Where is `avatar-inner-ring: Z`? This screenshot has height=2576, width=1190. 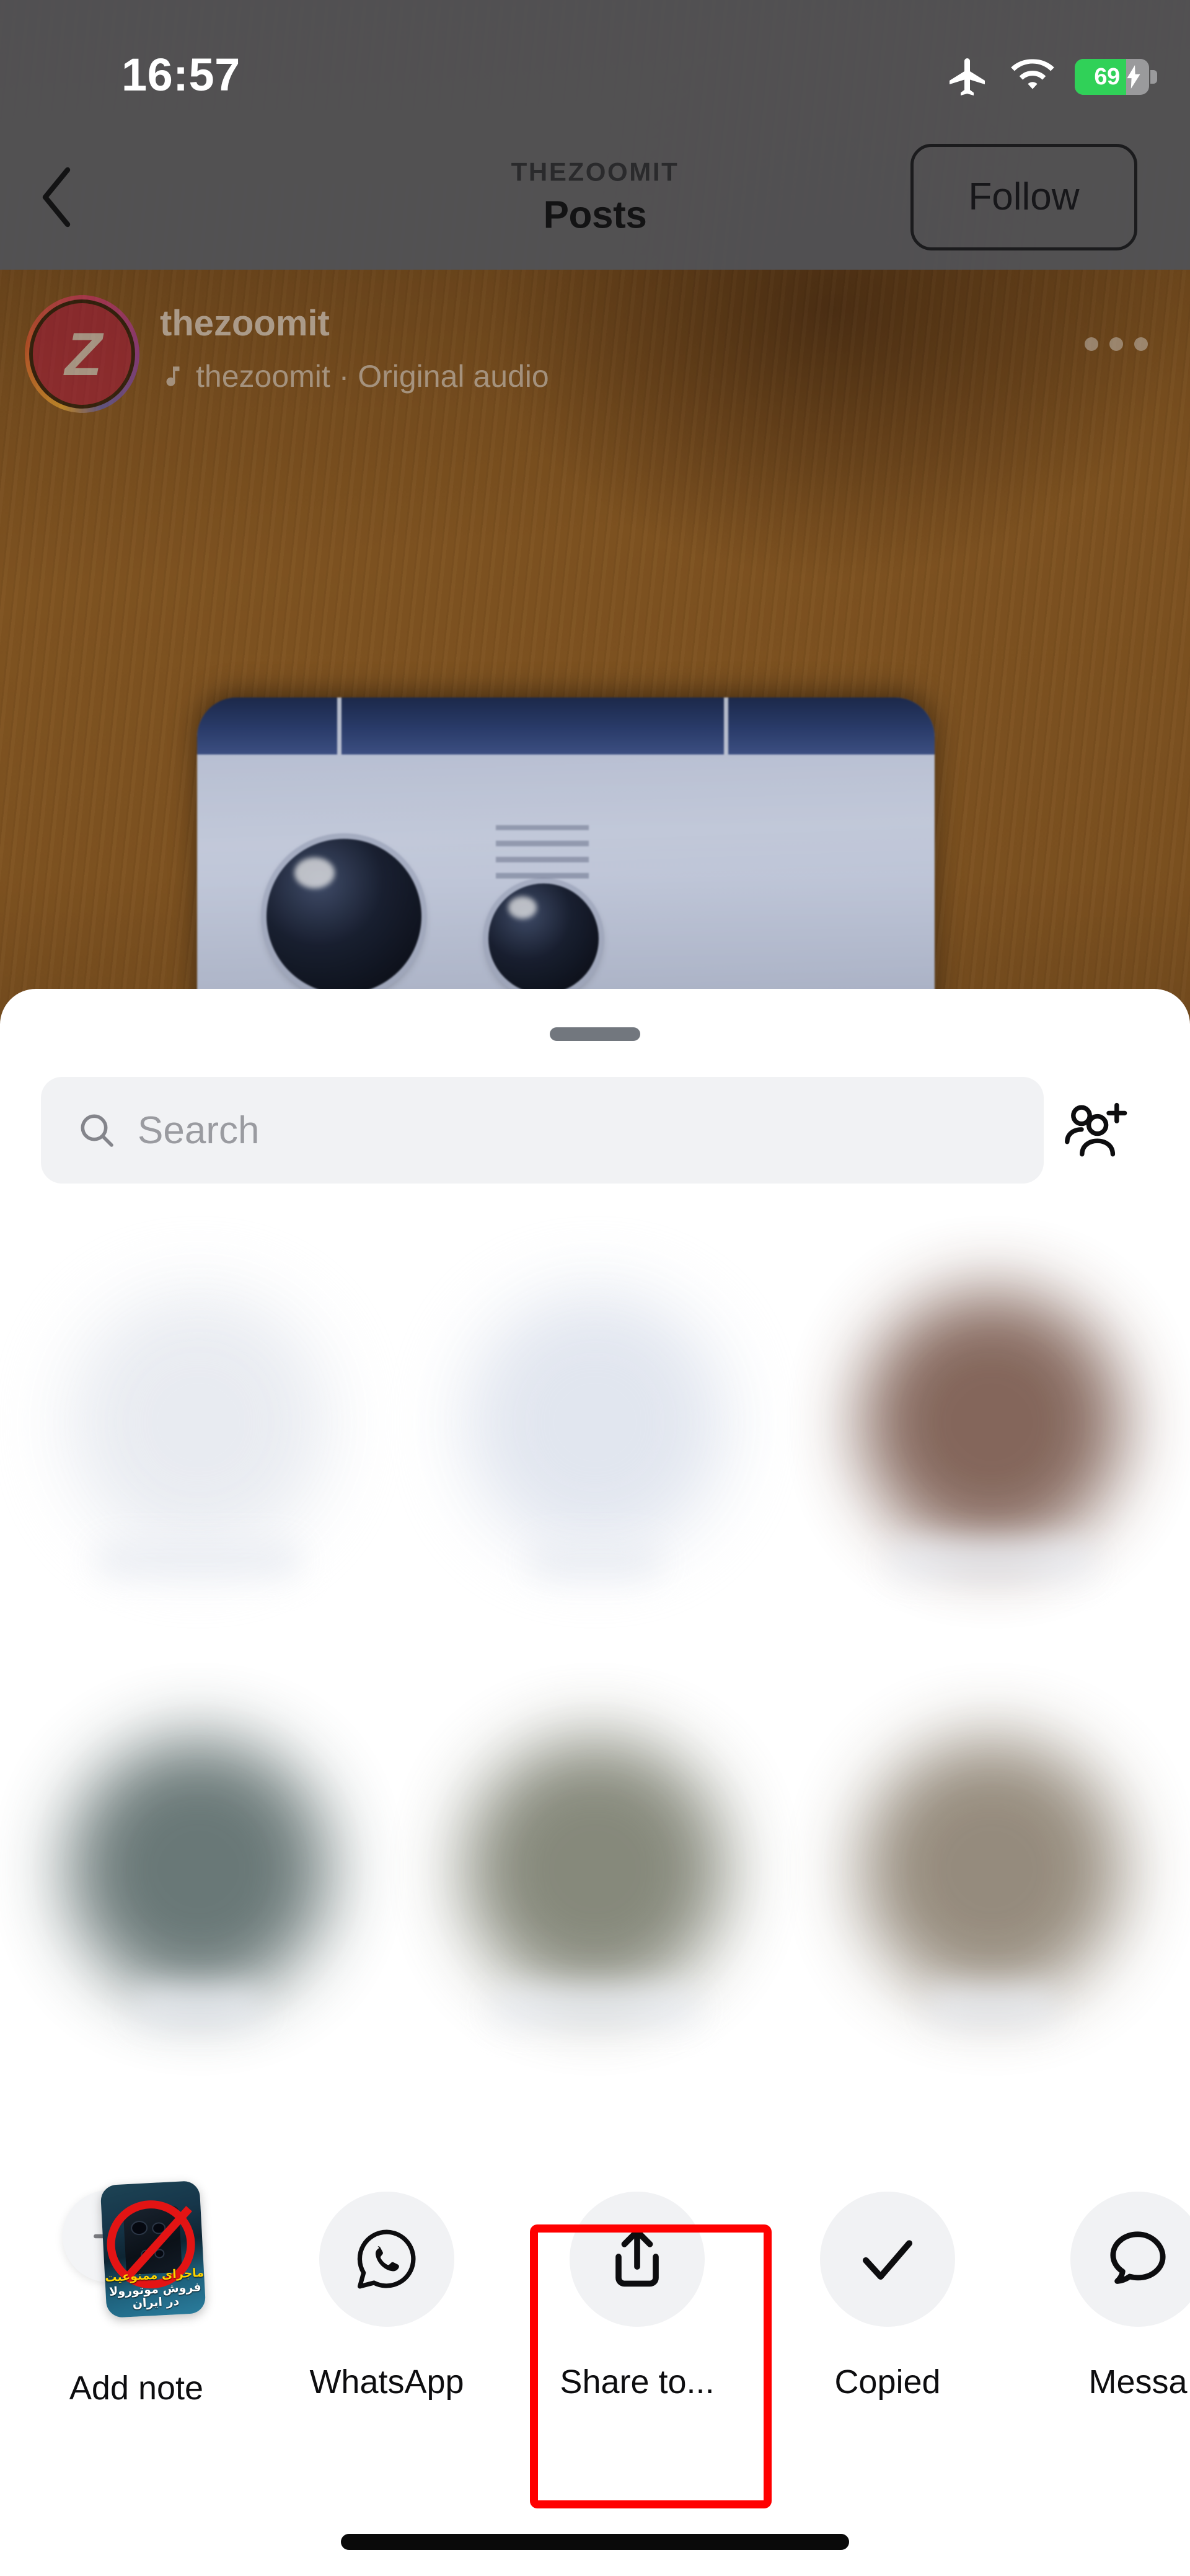 avatar-inner-ring: Z is located at coordinates (82, 354).